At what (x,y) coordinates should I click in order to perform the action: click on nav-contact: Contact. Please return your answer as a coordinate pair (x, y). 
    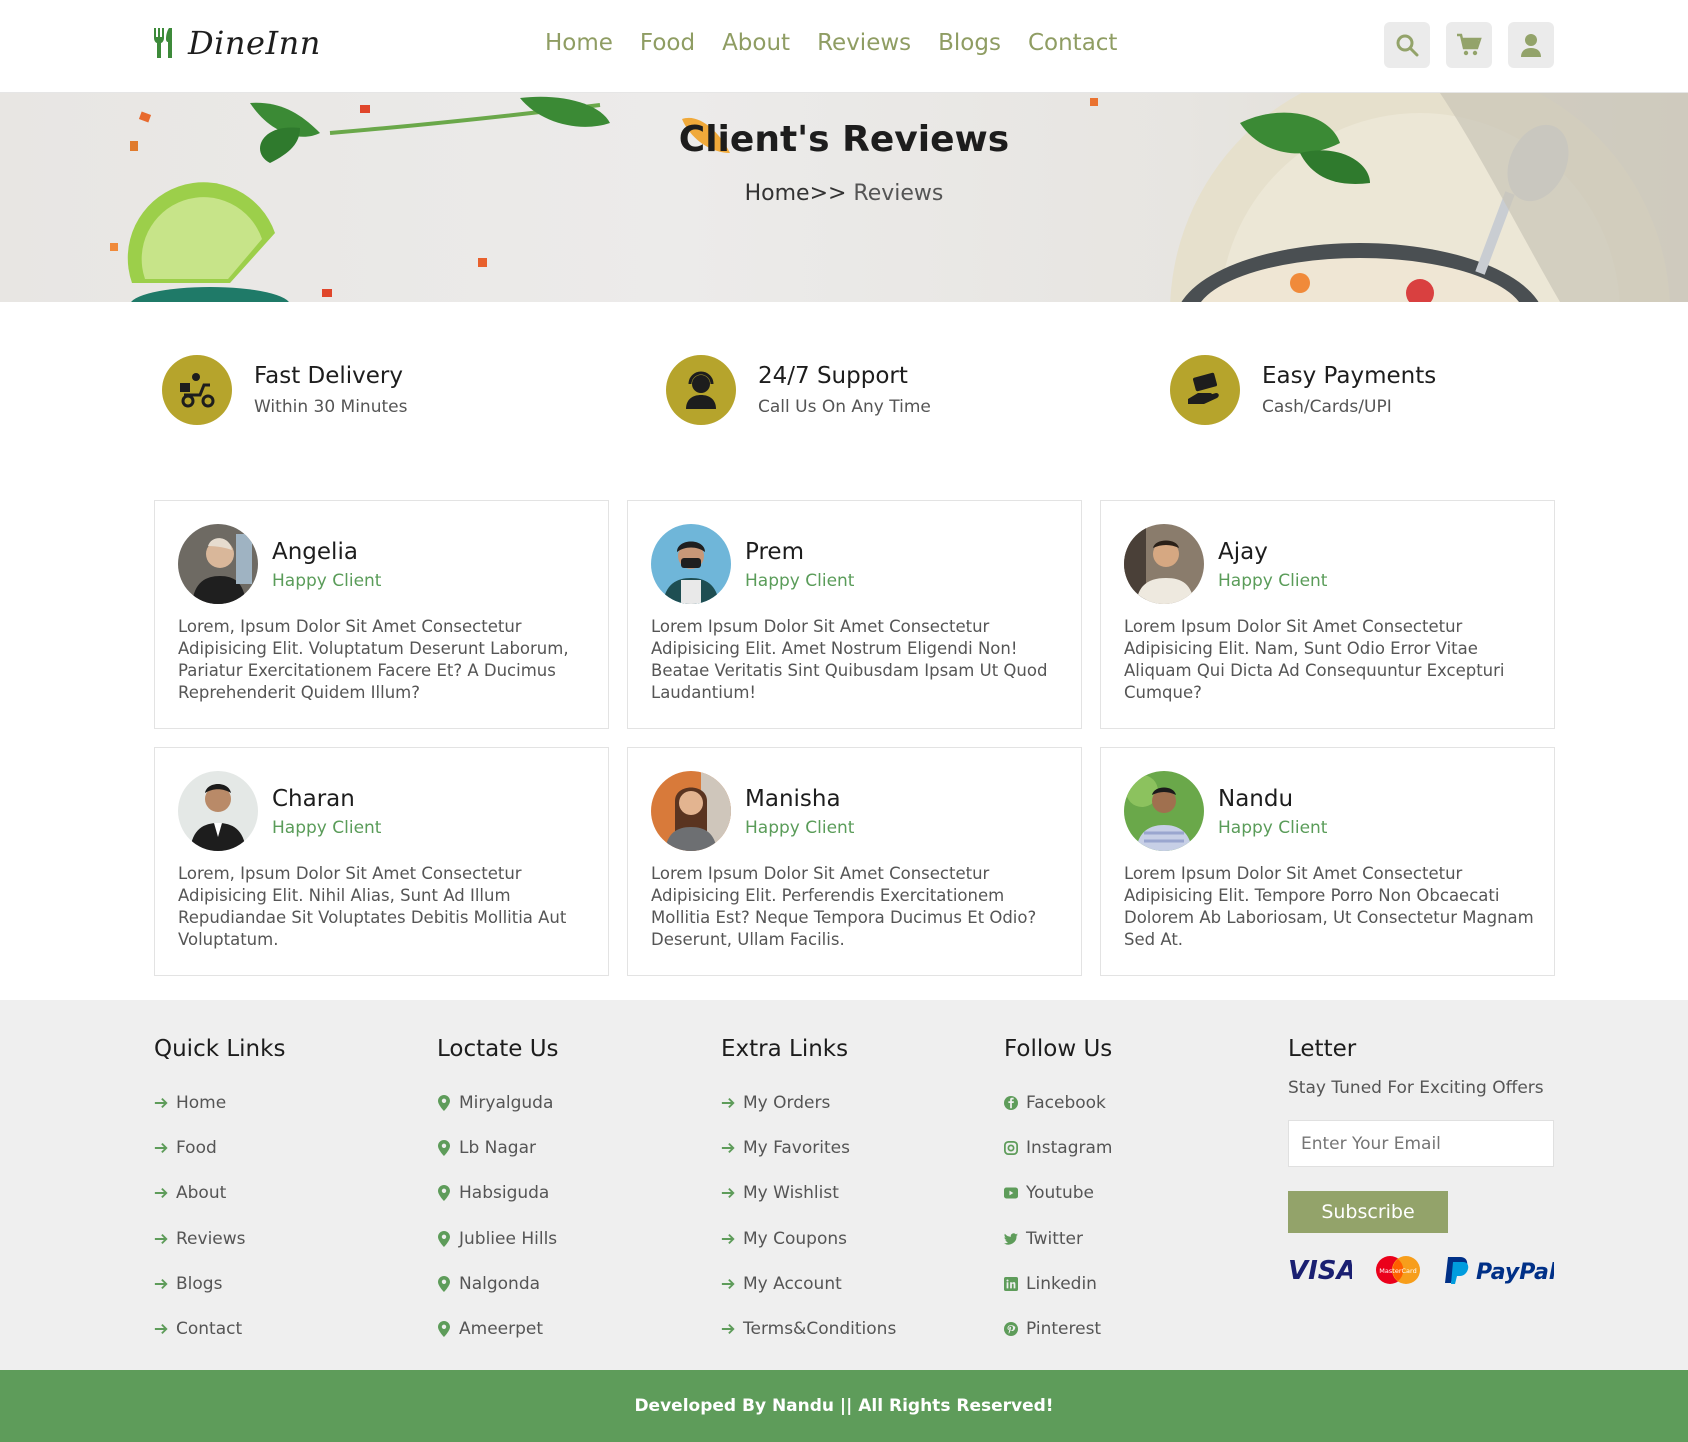
    Looking at the image, I should click on (1072, 43).